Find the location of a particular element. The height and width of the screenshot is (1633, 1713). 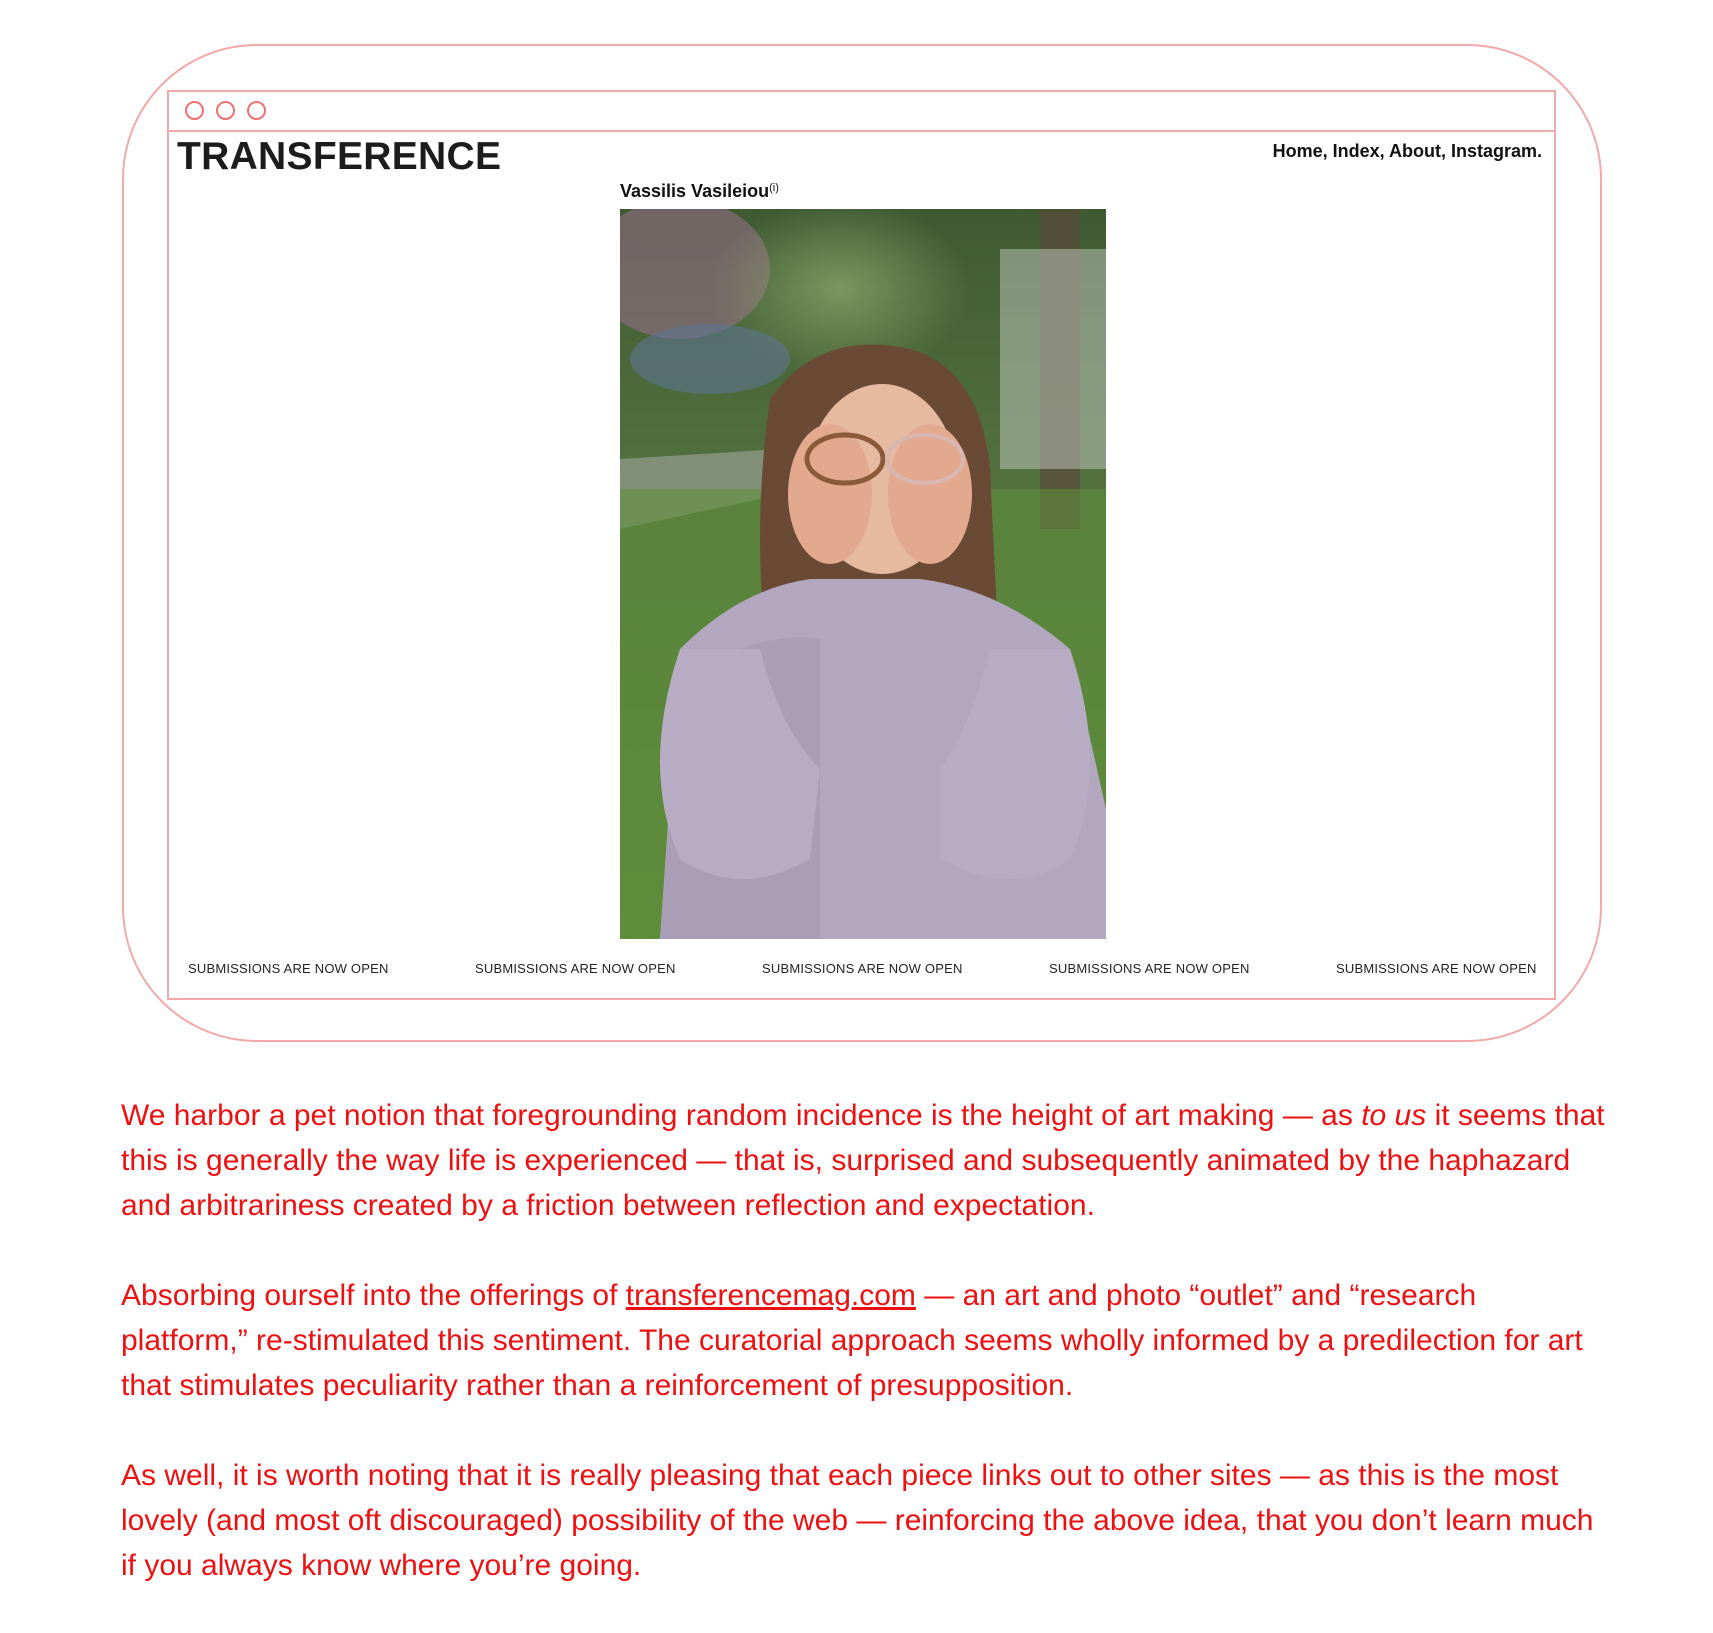

portrait-photo-illustration is located at coordinates (863, 574).